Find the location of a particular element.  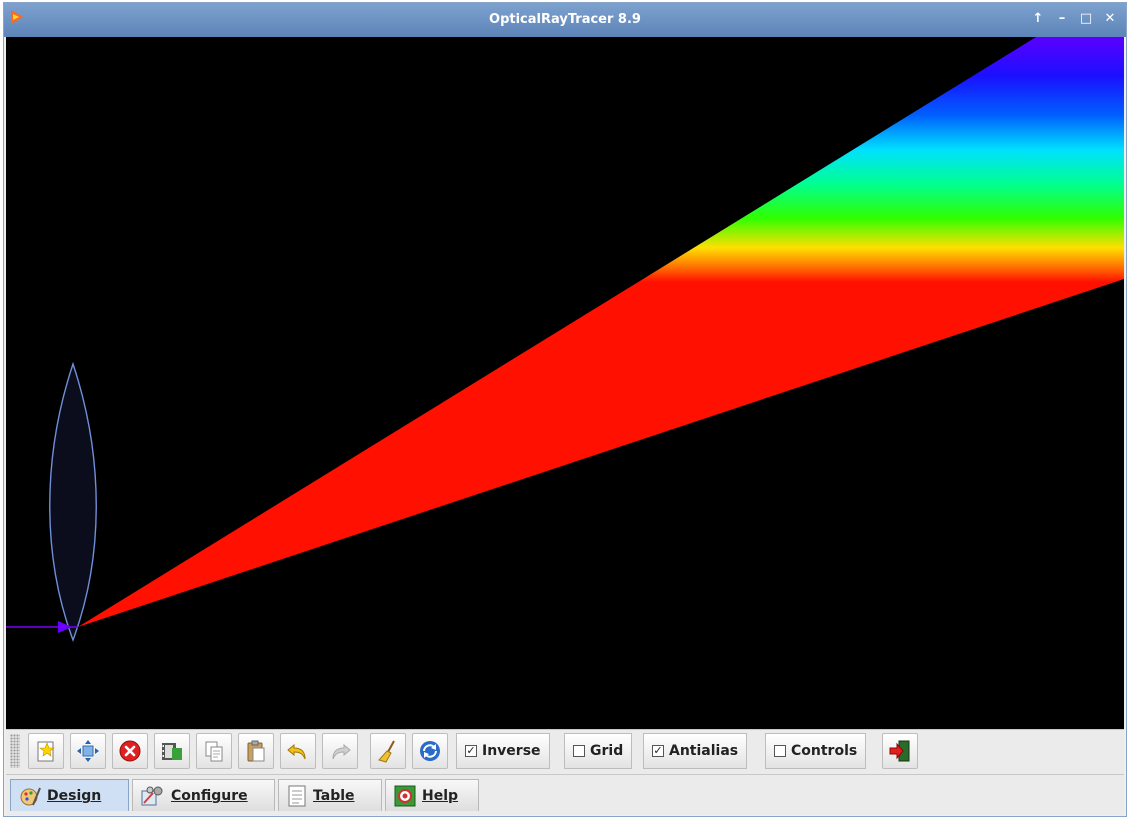

design-icon is located at coordinates (30, 796).